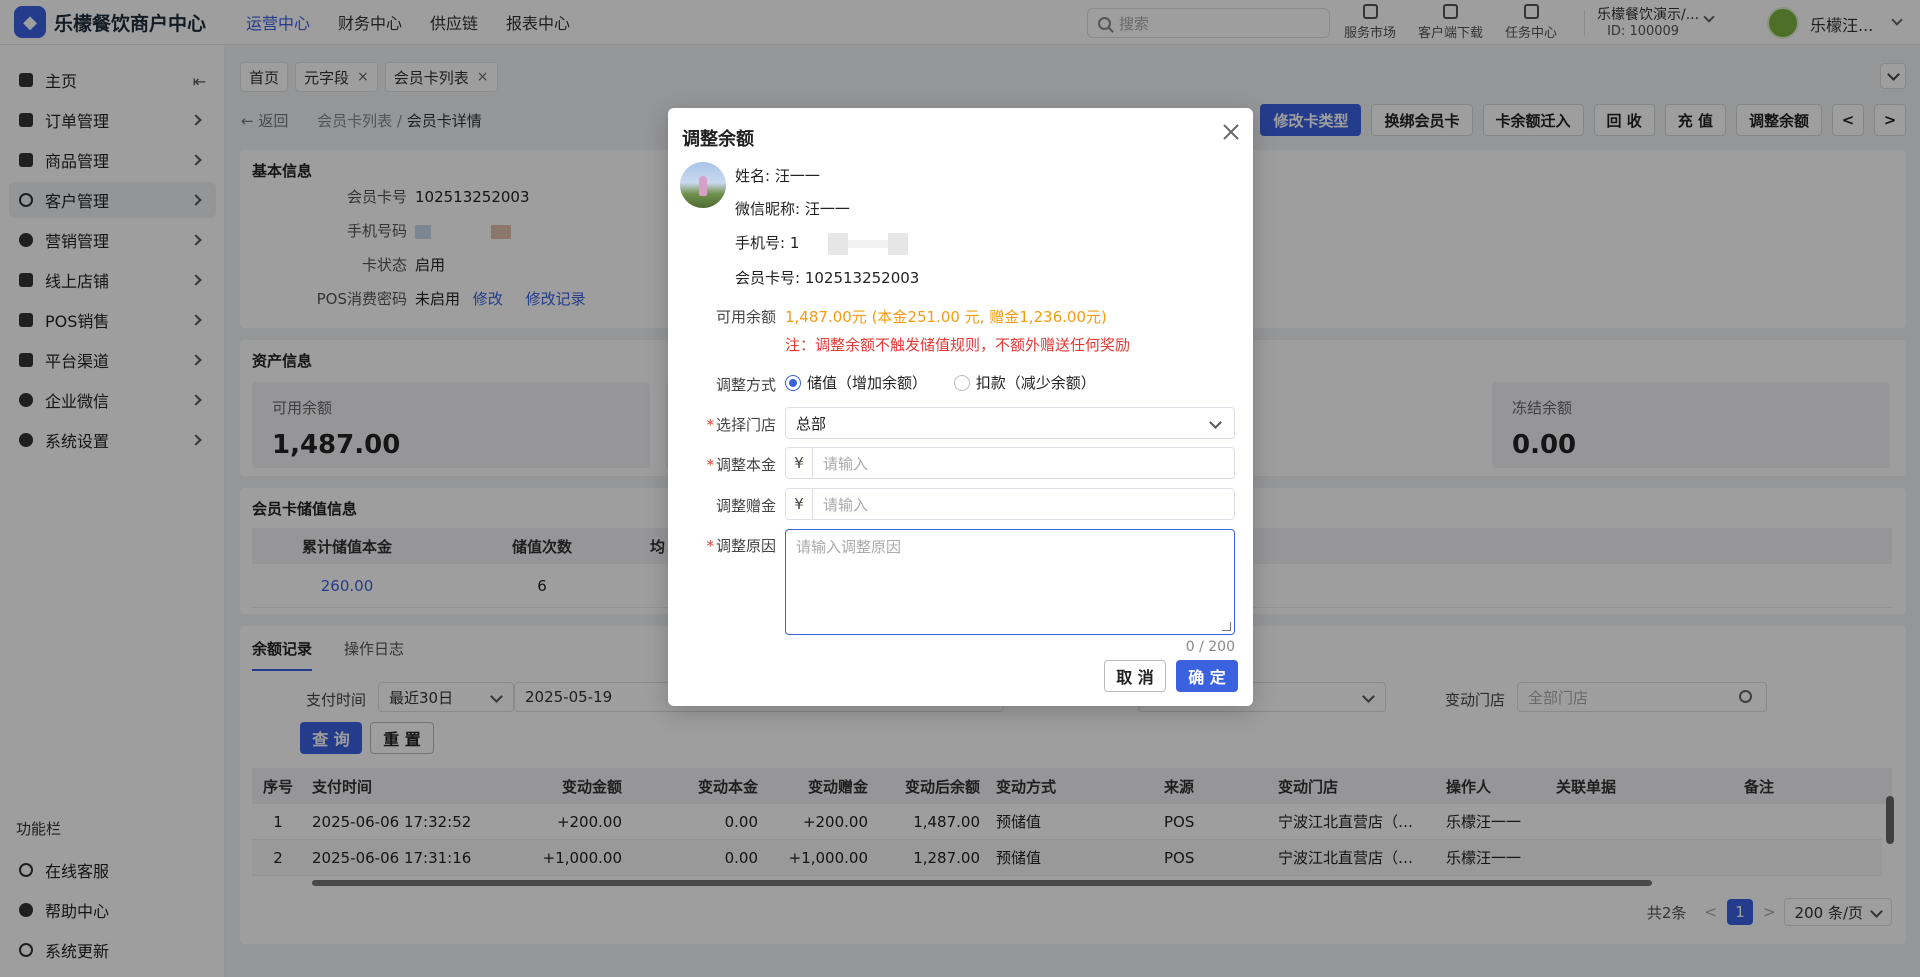  I want to click on method-label: 调整方式, so click(745, 385).